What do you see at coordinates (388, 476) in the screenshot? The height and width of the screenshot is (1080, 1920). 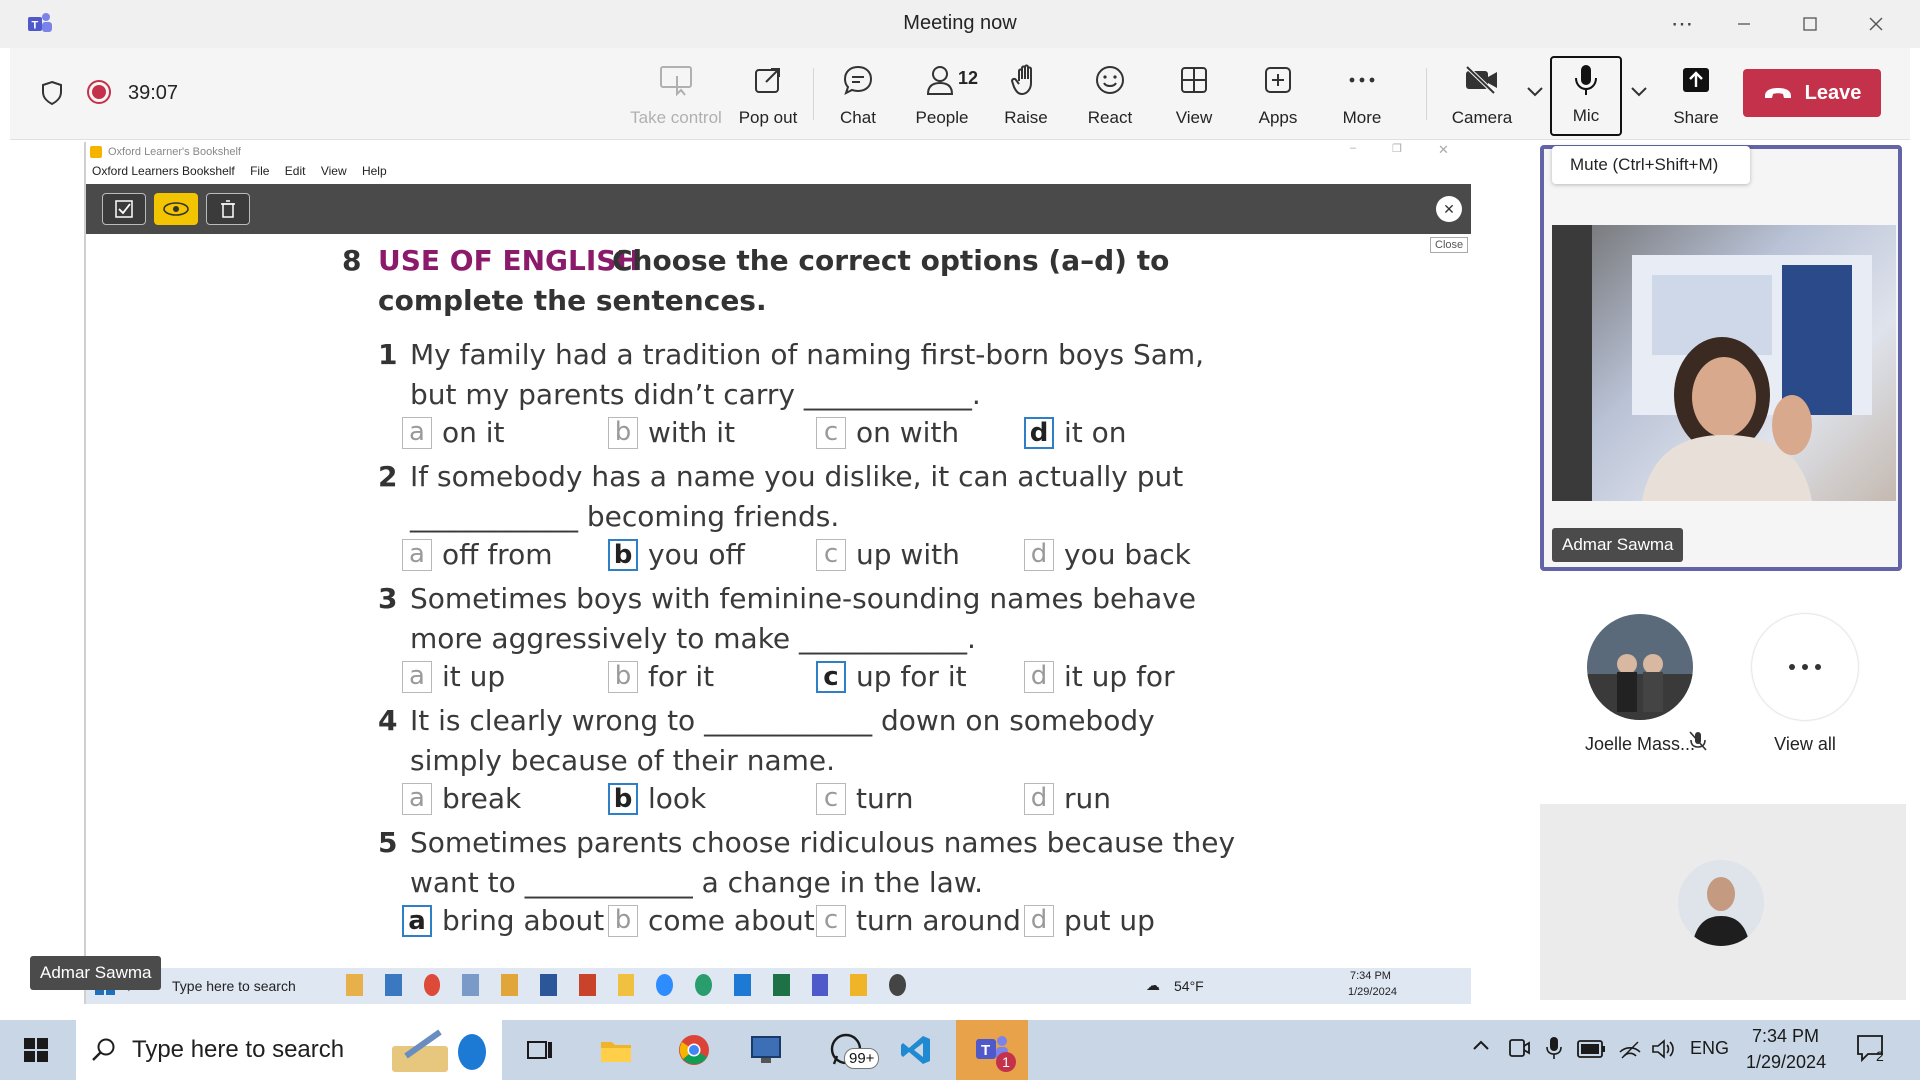 I see `question-number: 2` at bounding box center [388, 476].